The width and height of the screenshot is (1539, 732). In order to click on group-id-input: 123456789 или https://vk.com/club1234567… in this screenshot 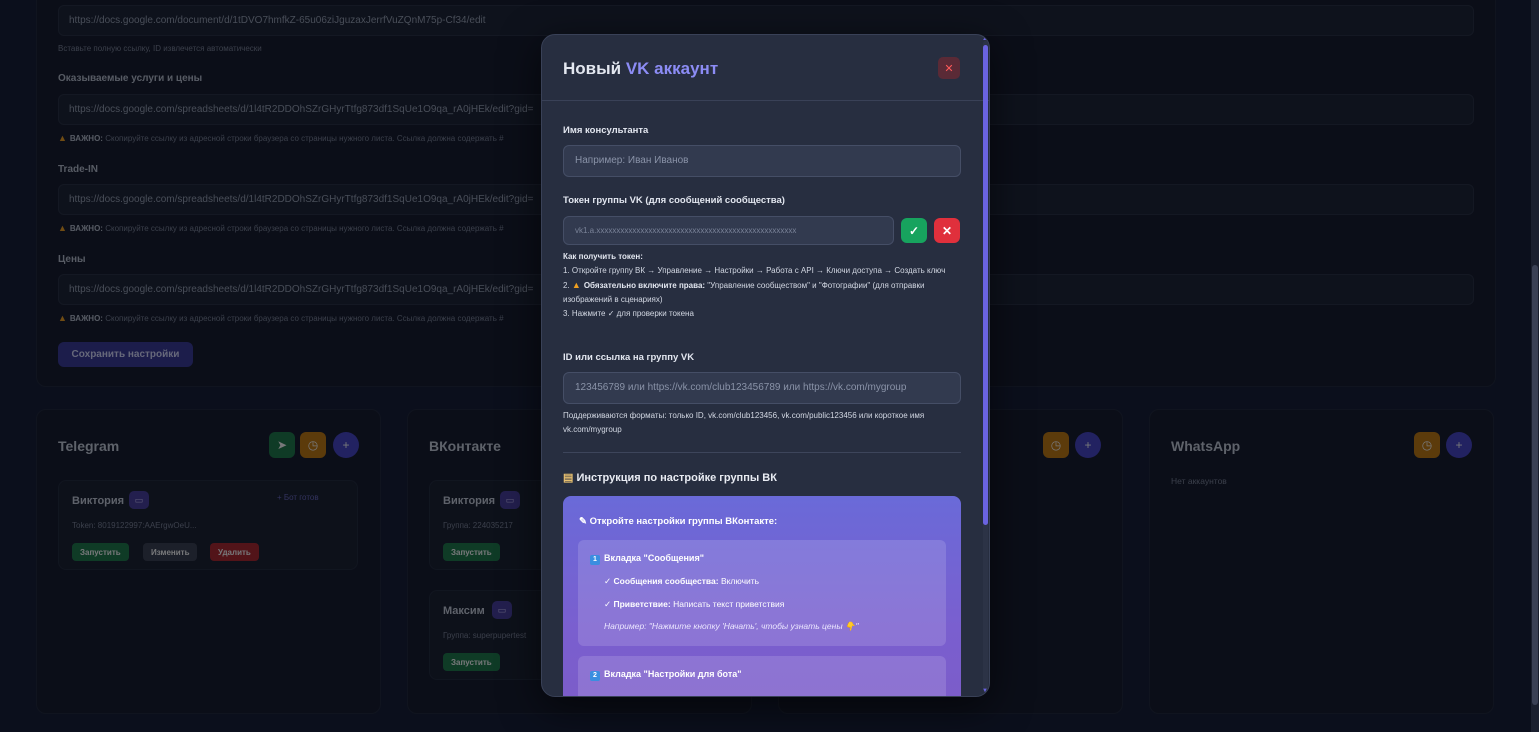, I will do `click(762, 388)`.